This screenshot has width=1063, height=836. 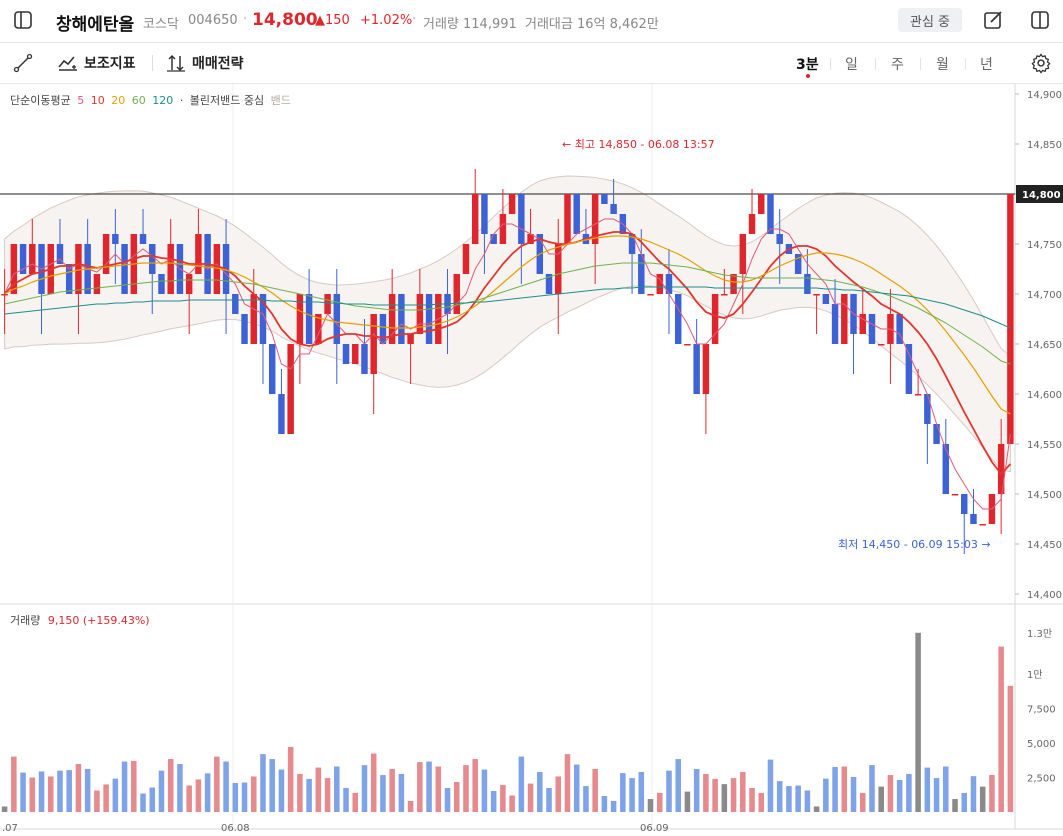 I want to click on period-3min: 3분, so click(x=807, y=64).